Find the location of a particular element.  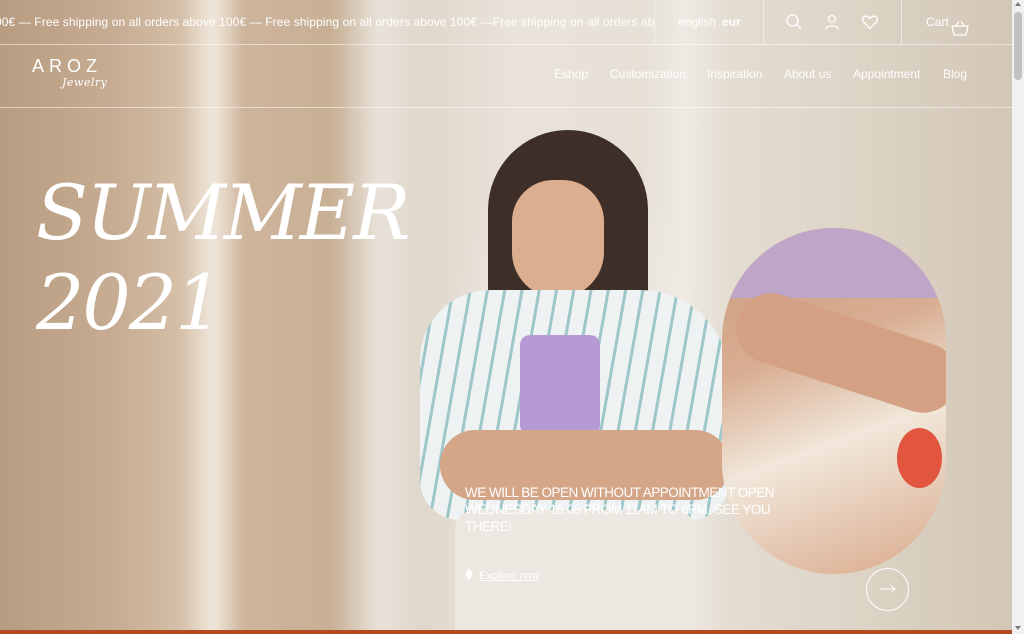

logo-tagline: Jewelry is located at coordinates (85, 82).